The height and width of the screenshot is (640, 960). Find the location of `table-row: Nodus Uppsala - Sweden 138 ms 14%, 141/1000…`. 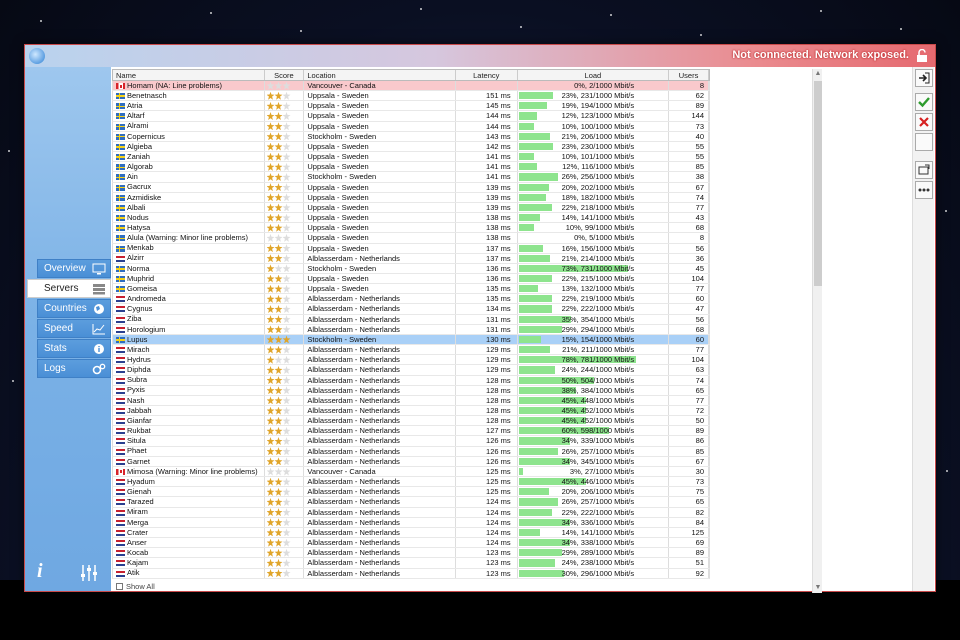

table-row: Nodus Uppsala - Sweden 138 ms 14%, 141/1000… is located at coordinates (411, 218).